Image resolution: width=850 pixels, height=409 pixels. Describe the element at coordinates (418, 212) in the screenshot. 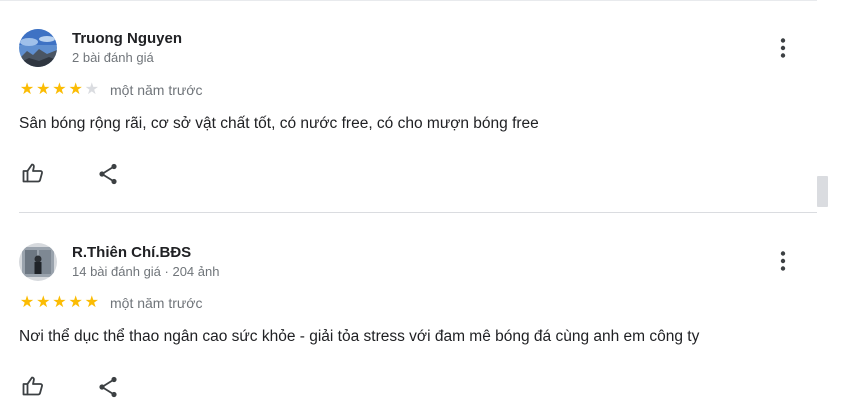

I see `review-divider` at that location.